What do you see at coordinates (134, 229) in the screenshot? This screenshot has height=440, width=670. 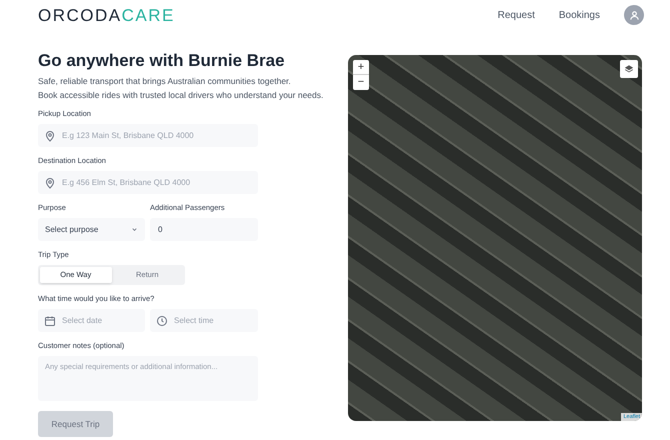 I see `chevron-down-icon` at bounding box center [134, 229].